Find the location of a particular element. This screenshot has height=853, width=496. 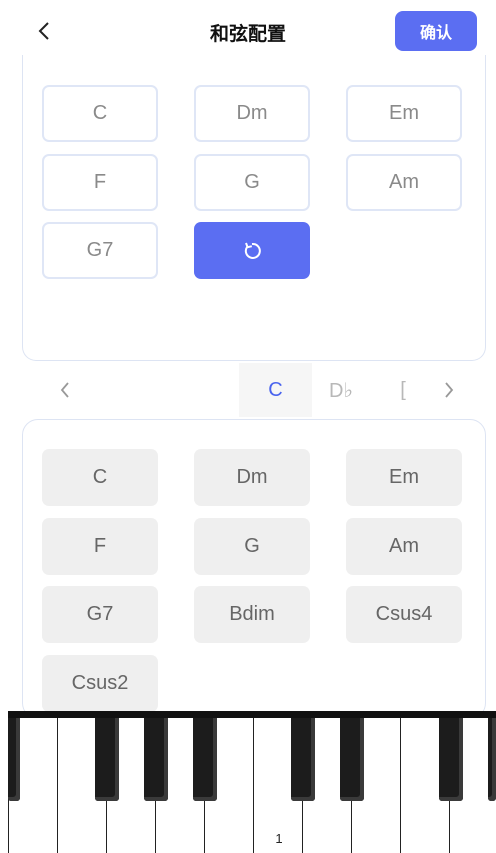

selected-chord-slot: G7 is located at coordinates (100, 250).